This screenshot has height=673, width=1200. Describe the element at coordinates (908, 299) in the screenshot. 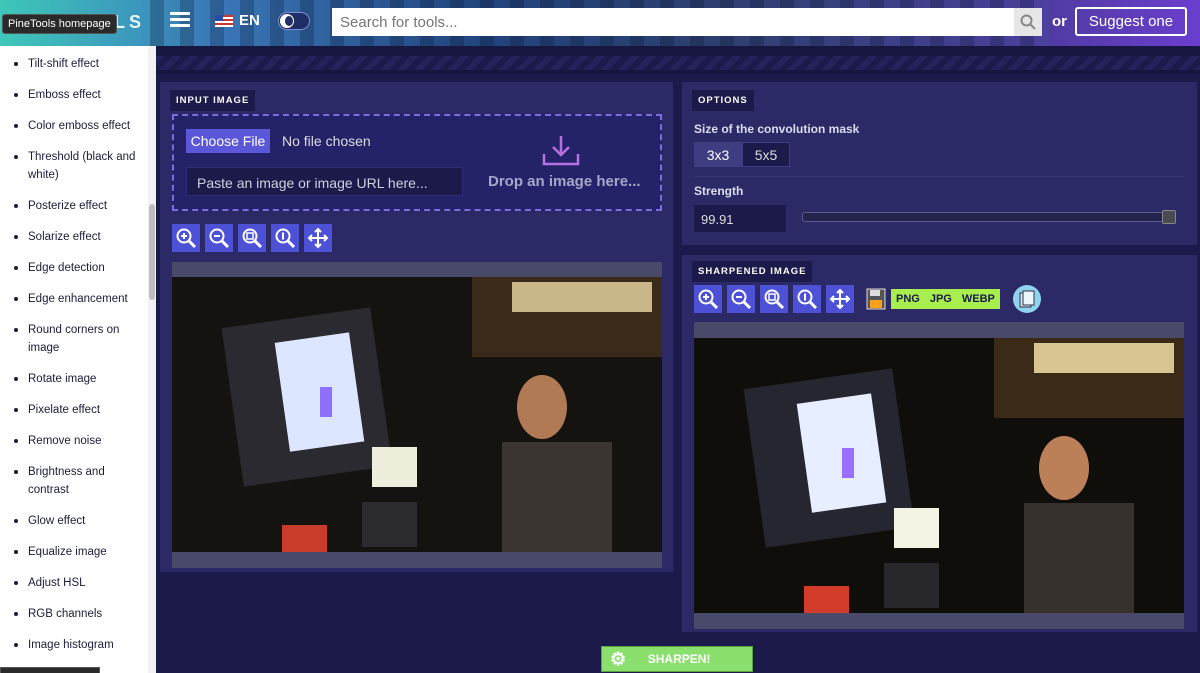

I see `png-button: PNG` at that location.